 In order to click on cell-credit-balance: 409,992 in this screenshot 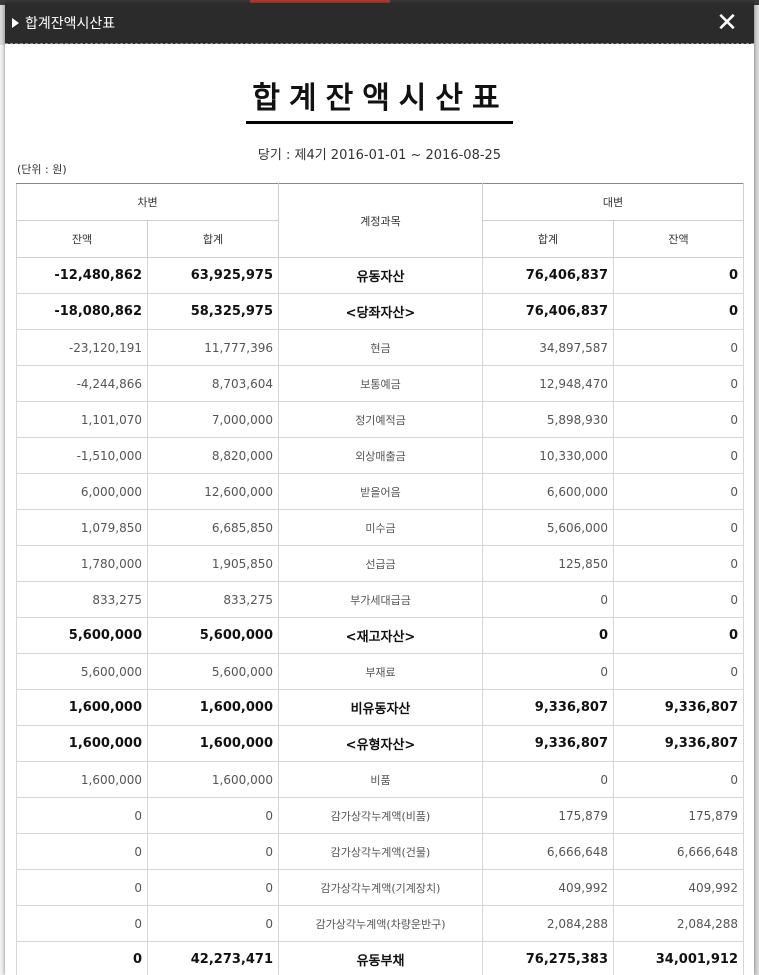, I will do `click(678, 887)`.